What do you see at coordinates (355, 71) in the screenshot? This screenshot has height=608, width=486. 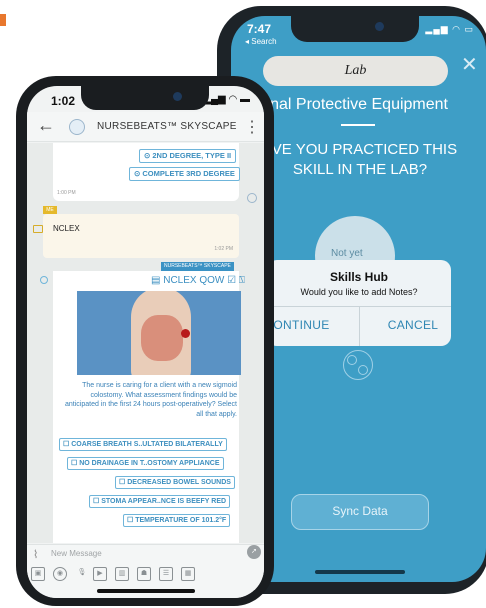 I see `lab-pill: Lab` at bounding box center [355, 71].